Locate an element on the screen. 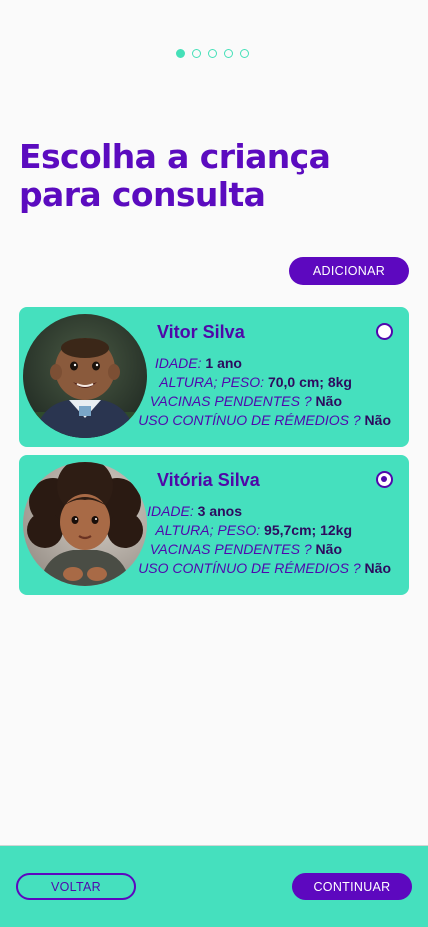 The image size is (428, 927). select-radio is located at coordinates (384, 331).